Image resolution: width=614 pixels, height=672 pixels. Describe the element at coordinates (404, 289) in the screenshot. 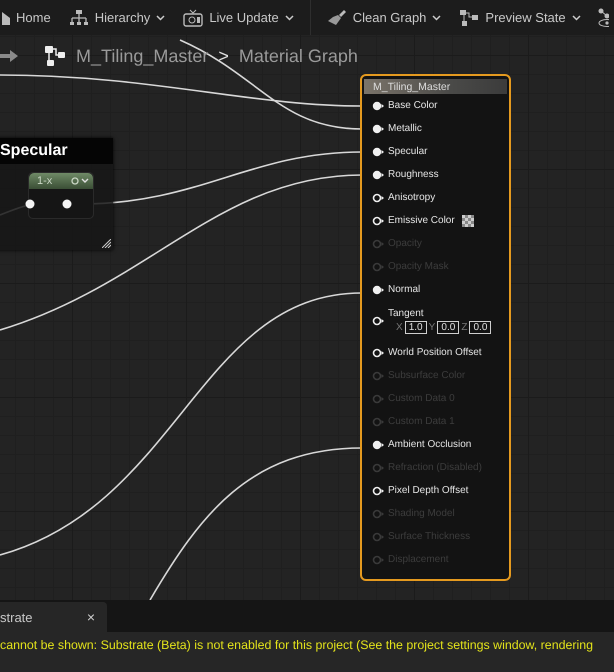

I see `pin-label: Normal` at that location.